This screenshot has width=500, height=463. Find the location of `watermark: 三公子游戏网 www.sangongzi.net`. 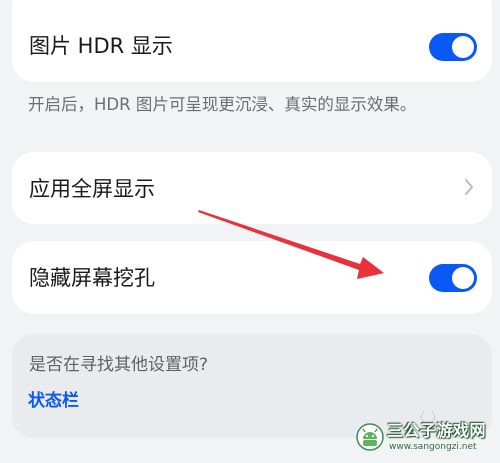

watermark: 三公子游戏网 www.sangongzi.net is located at coordinates (426, 440).